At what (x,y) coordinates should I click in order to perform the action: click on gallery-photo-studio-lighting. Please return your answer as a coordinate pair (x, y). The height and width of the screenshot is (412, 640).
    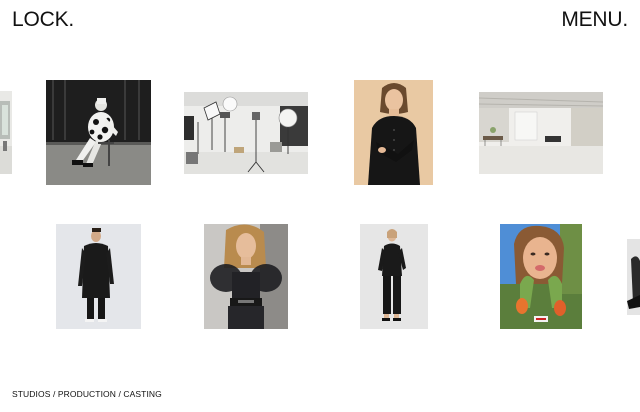
    Looking at the image, I should click on (246, 133).